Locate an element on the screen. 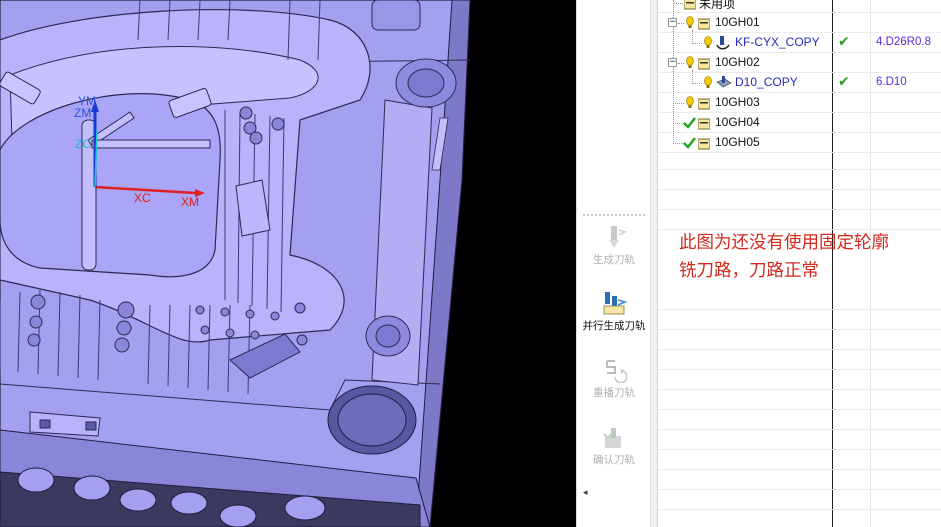 The image size is (941, 527). cam-command-strip: 生成刀轨 并行生成刀轨 重播刀轨 确认刀轨 ◂ is located at coordinates (613, 263).